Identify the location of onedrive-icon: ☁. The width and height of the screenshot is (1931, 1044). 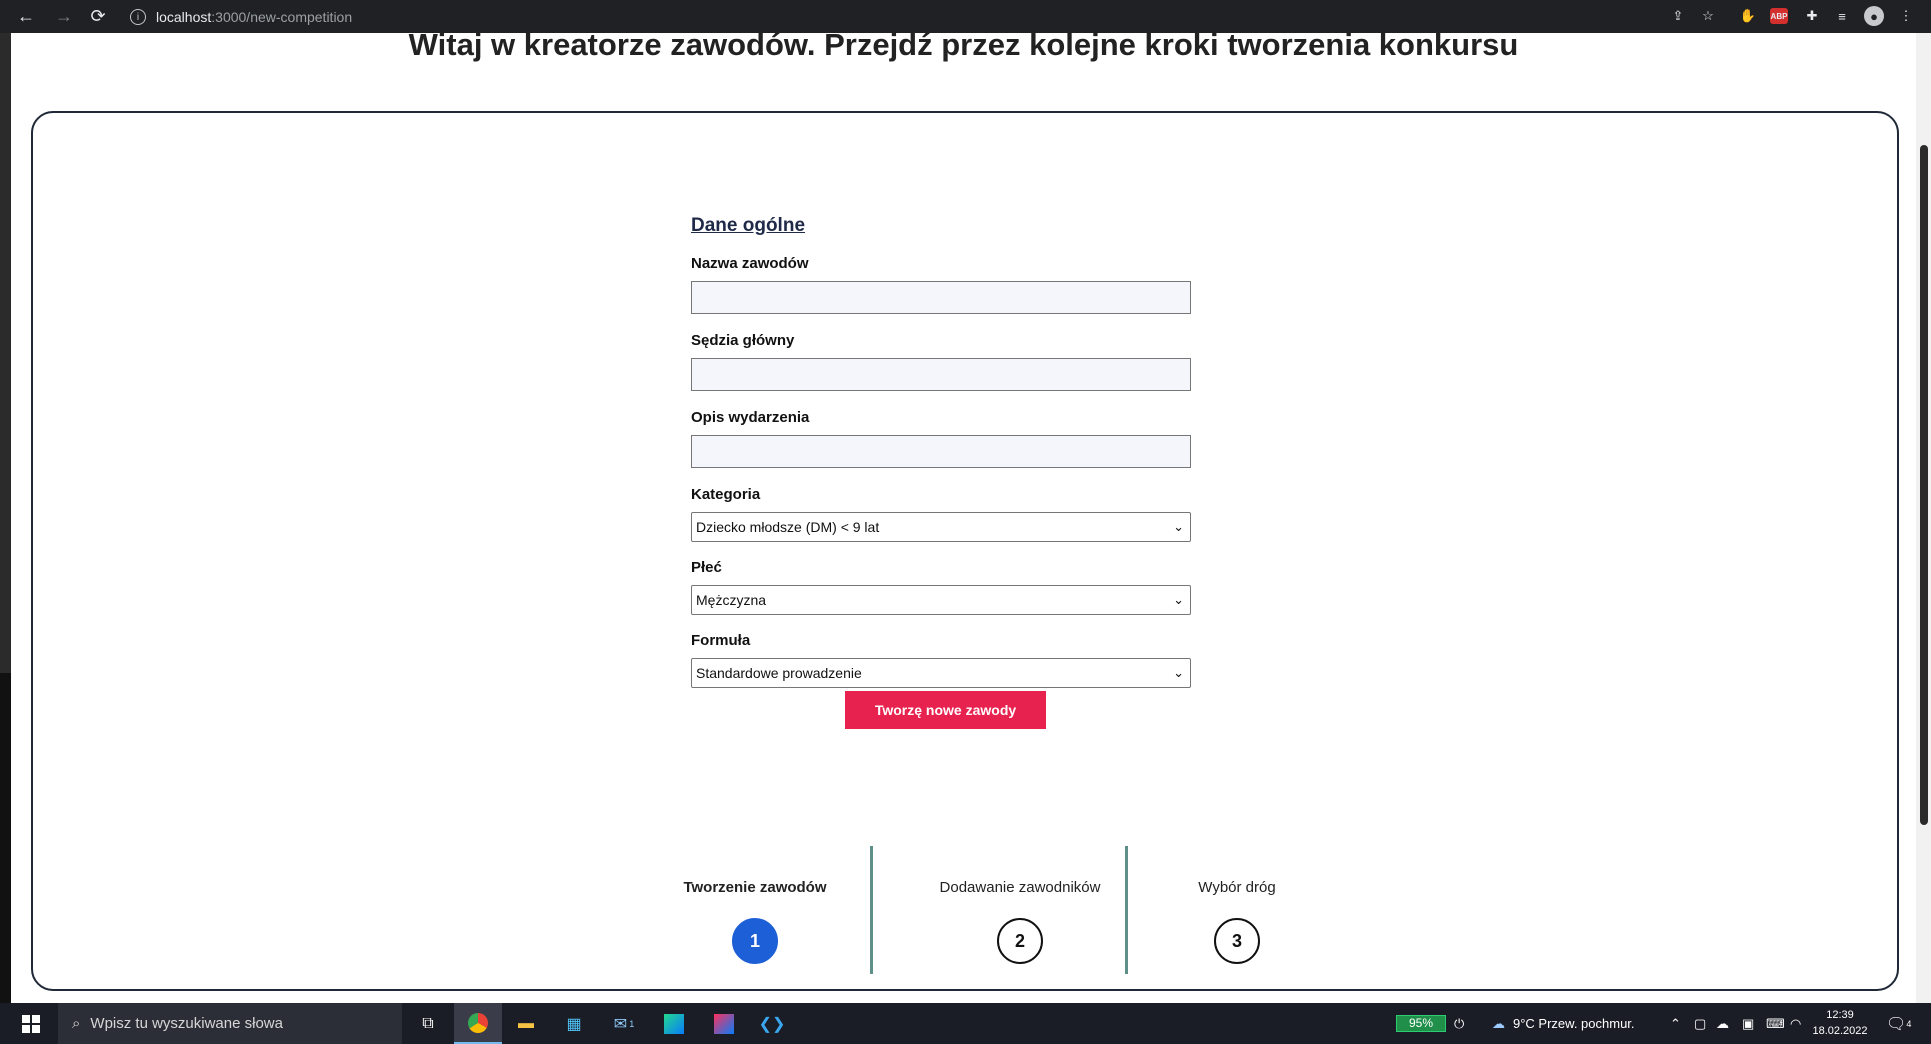
(1722, 1023).